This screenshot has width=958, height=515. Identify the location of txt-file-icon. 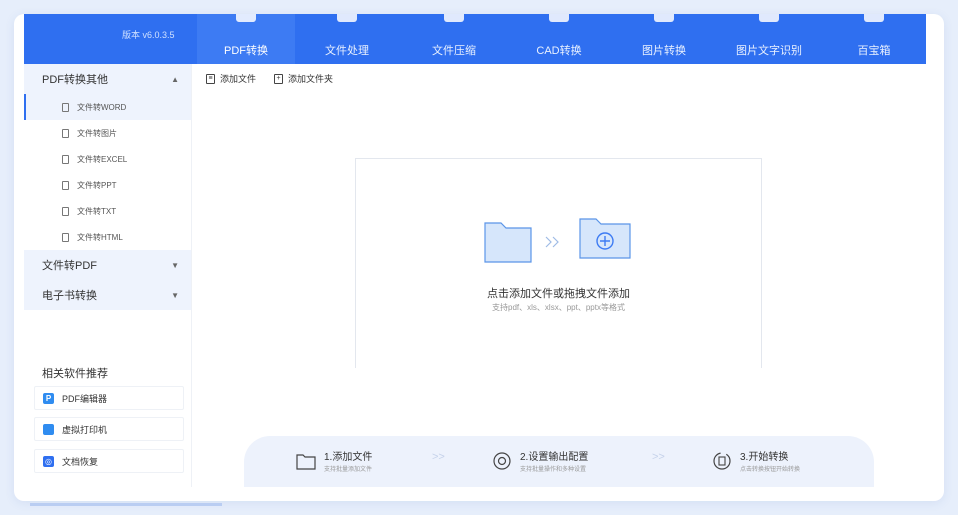
(65, 211).